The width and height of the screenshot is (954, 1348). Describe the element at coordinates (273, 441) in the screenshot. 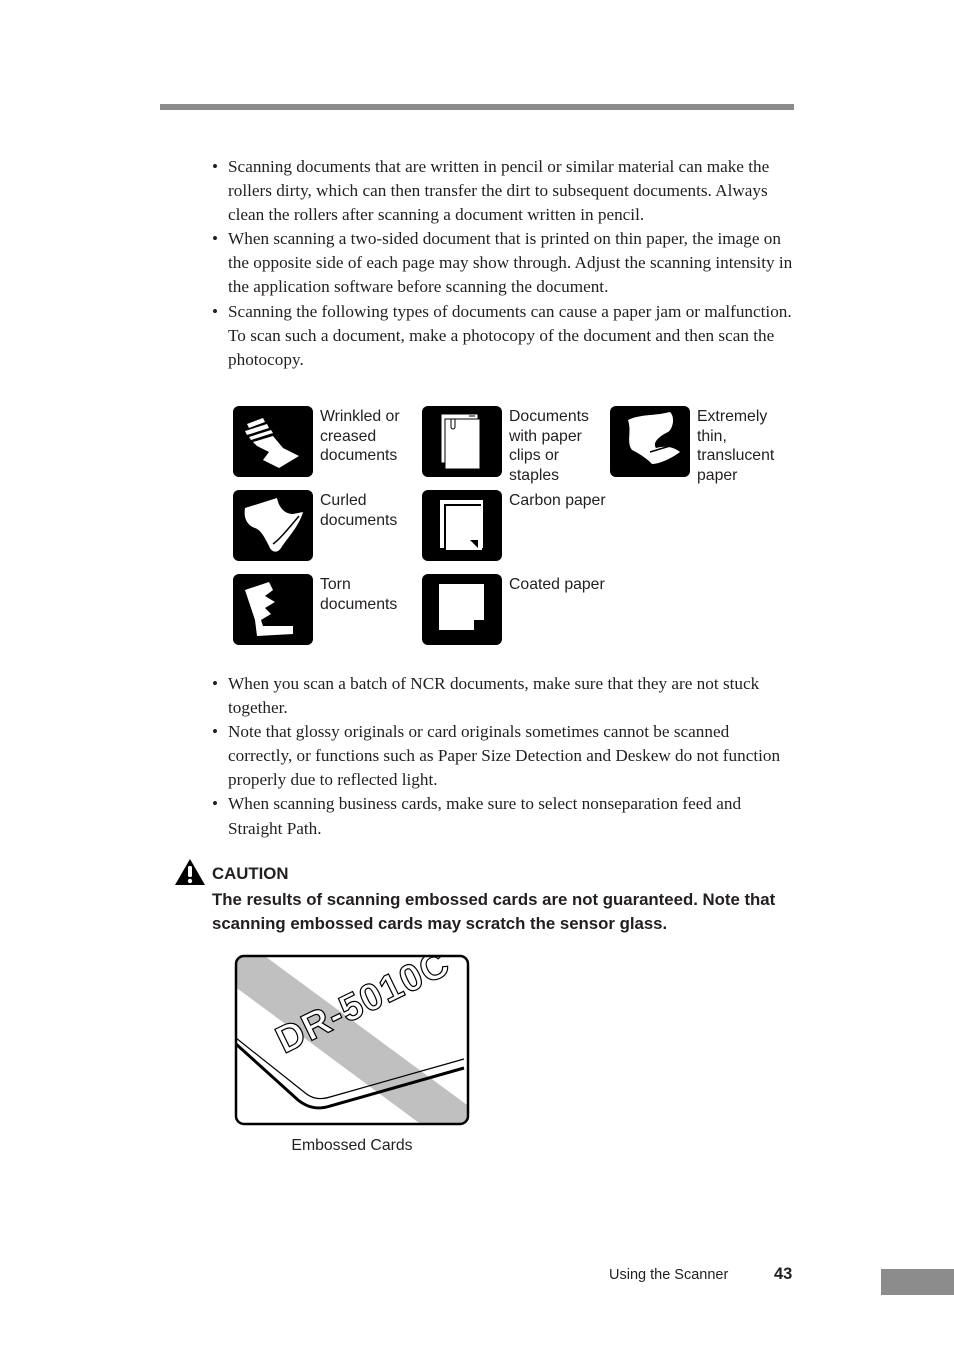

I see `wrinkled-paper-icon` at that location.